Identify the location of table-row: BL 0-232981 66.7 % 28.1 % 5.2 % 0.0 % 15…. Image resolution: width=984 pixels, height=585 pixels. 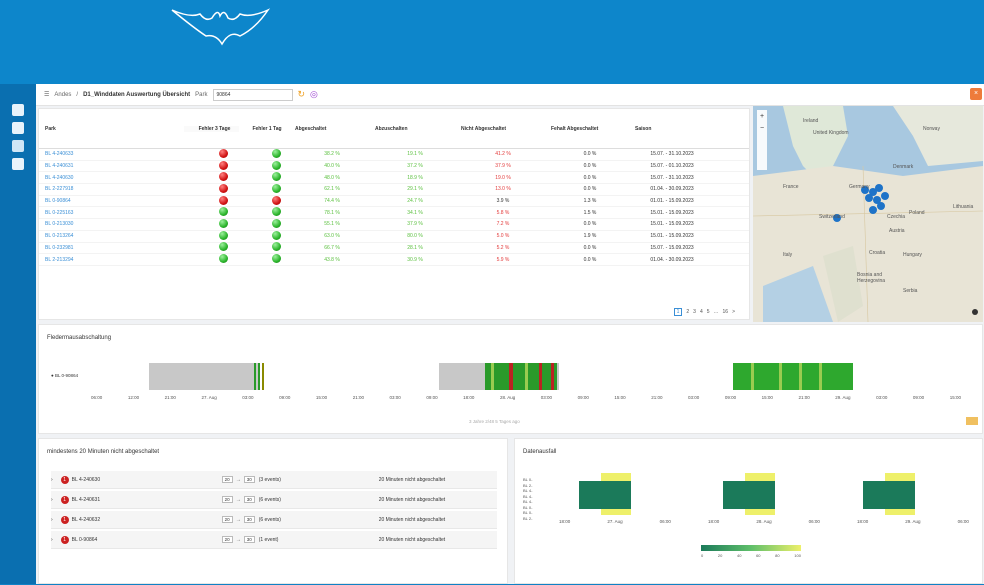
(394, 248).